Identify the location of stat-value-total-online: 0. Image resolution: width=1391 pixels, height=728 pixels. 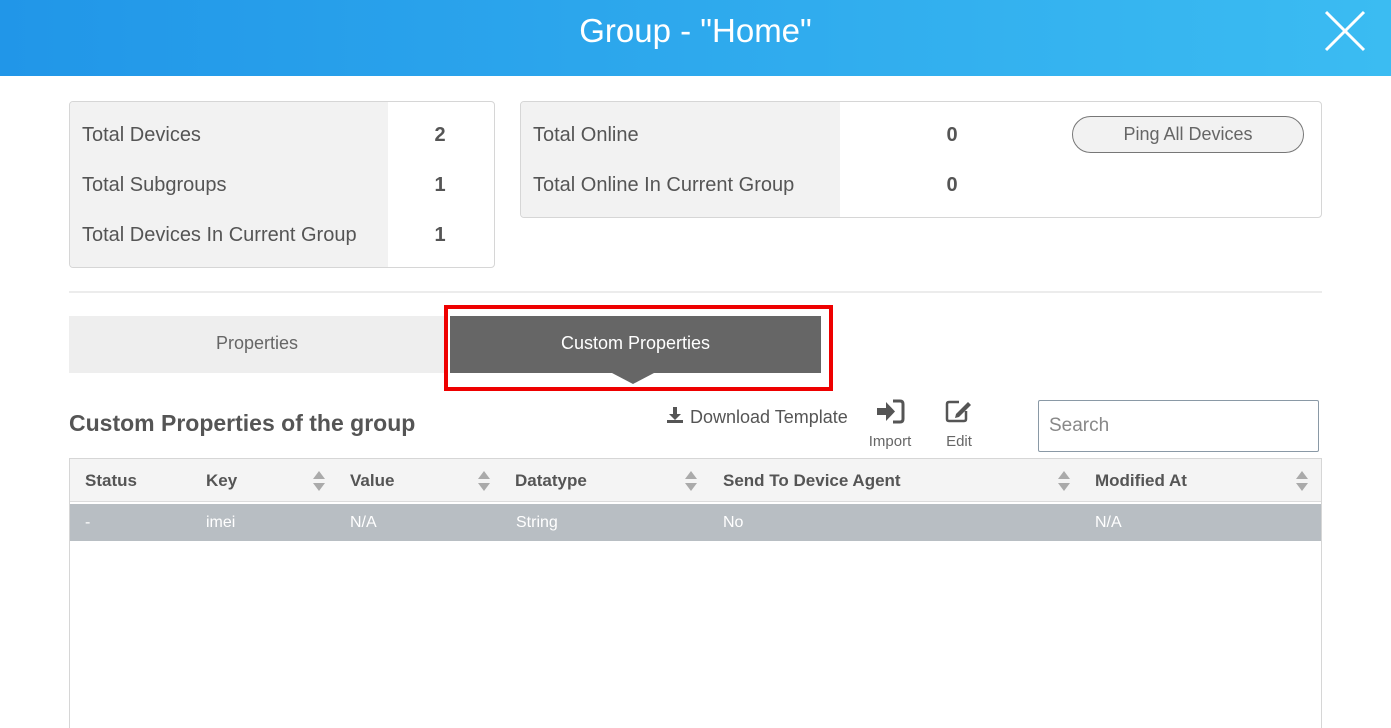
(952, 135).